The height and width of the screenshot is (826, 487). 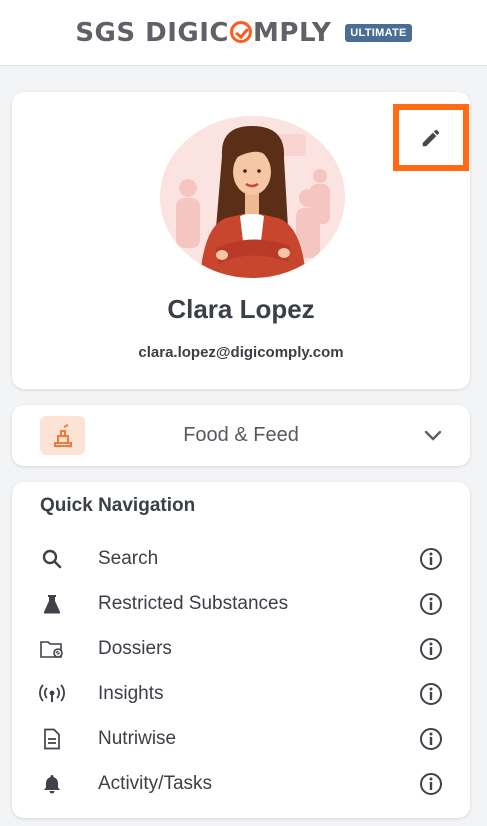 I want to click on logo-wordmark: SGS DIGIC MPLY, so click(x=203, y=32).